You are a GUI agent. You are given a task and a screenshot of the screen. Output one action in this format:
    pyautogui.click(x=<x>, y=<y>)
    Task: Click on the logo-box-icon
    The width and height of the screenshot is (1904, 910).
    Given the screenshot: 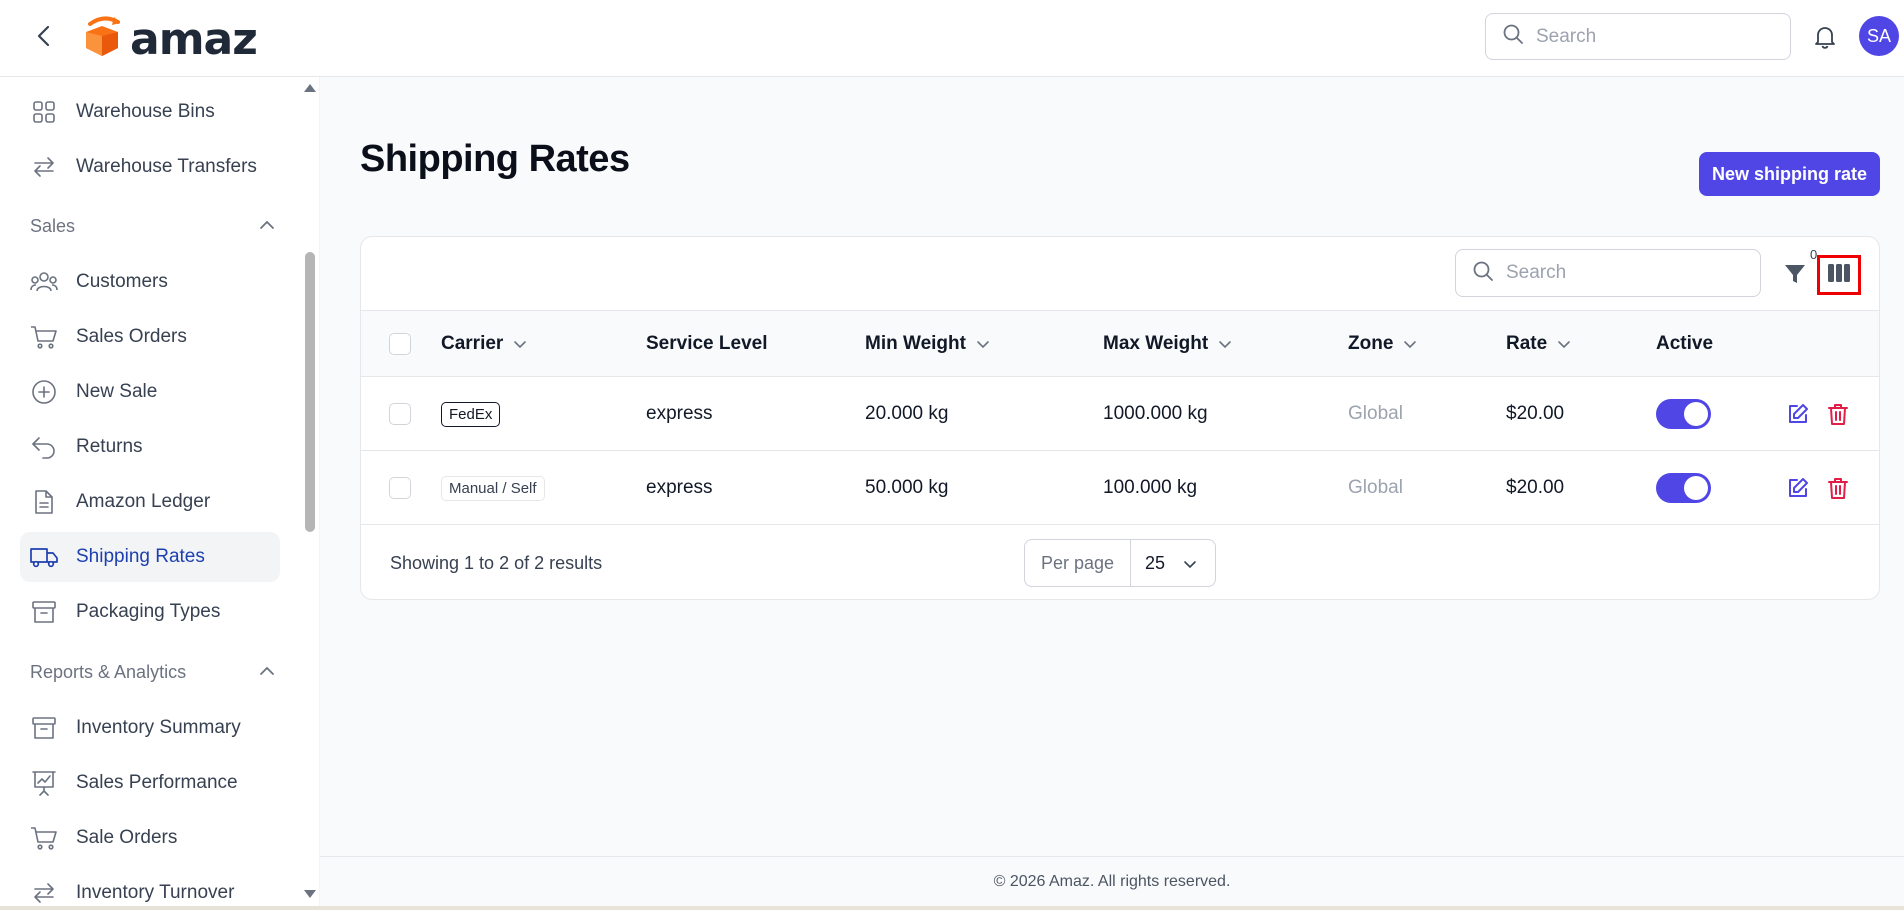 What is the action you would take?
    pyautogui.click(x=101, y=39)
    